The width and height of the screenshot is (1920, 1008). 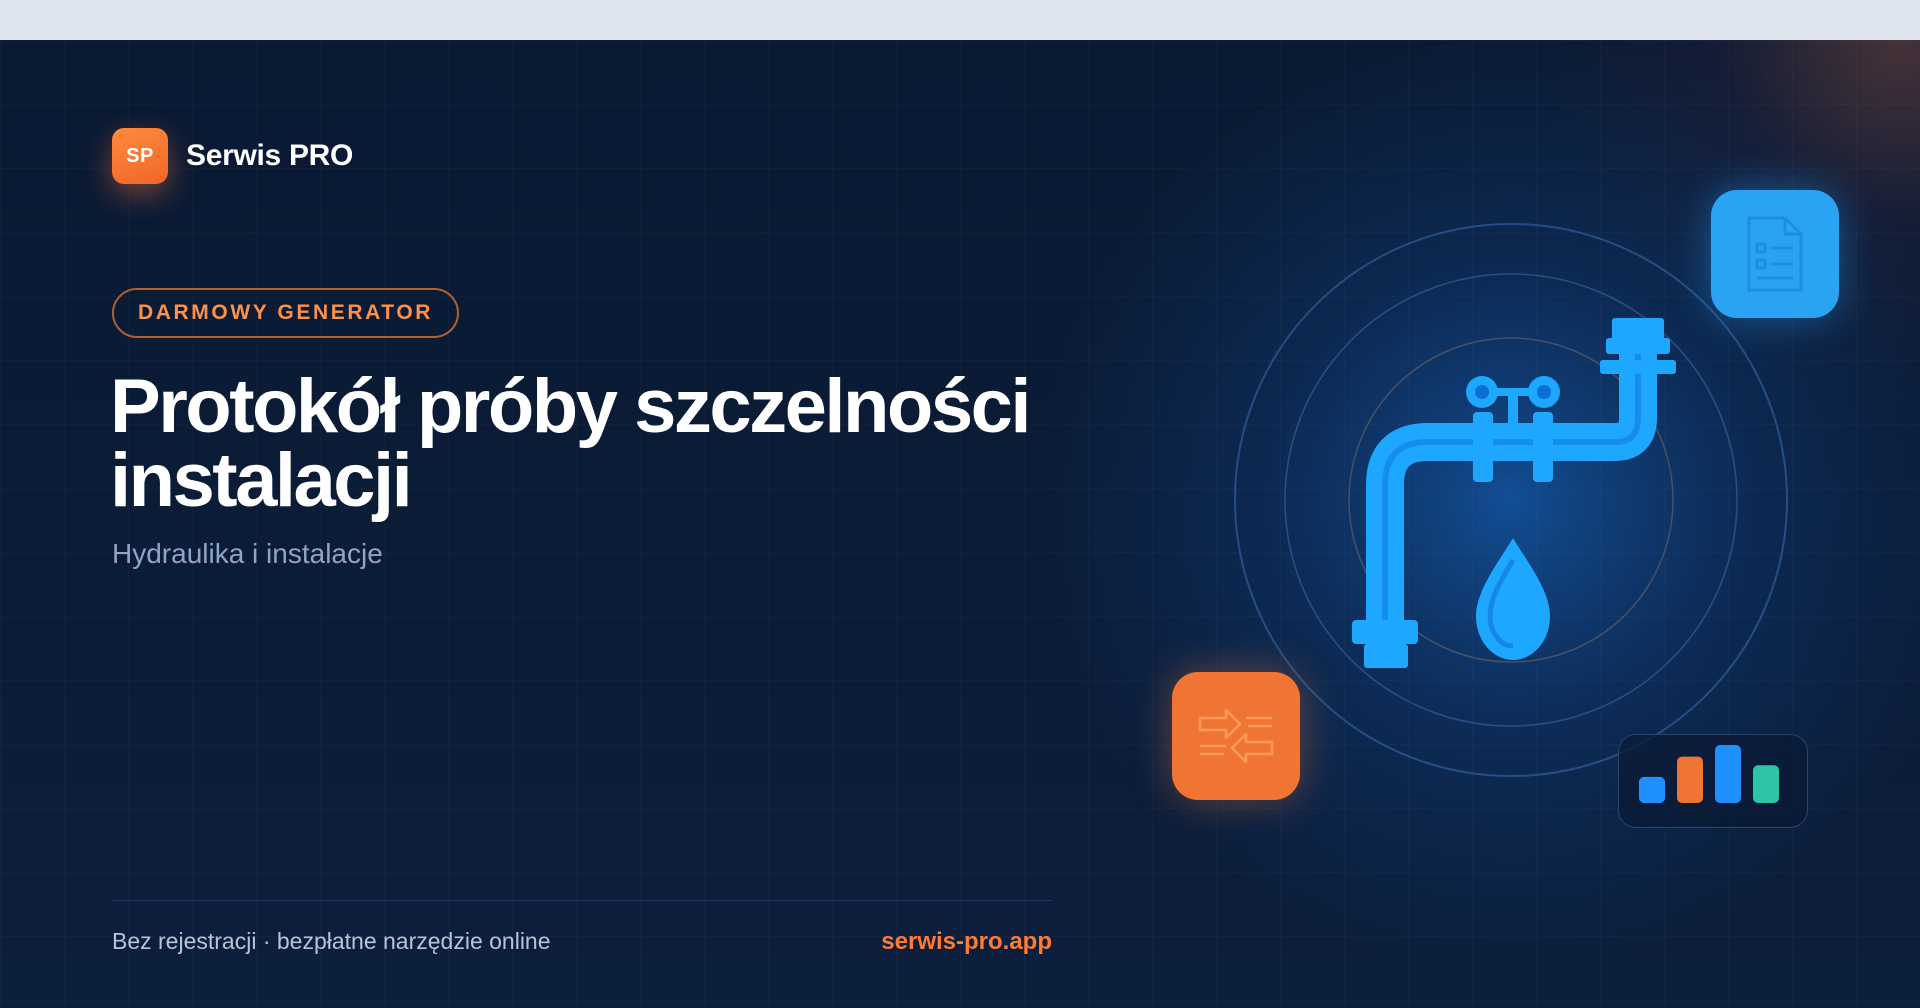 What do you see at coordinates (571, 443) in the screenshot?
I see `page-title: Protokół próby szczelności instalacji` at bounding box center [571, 443].